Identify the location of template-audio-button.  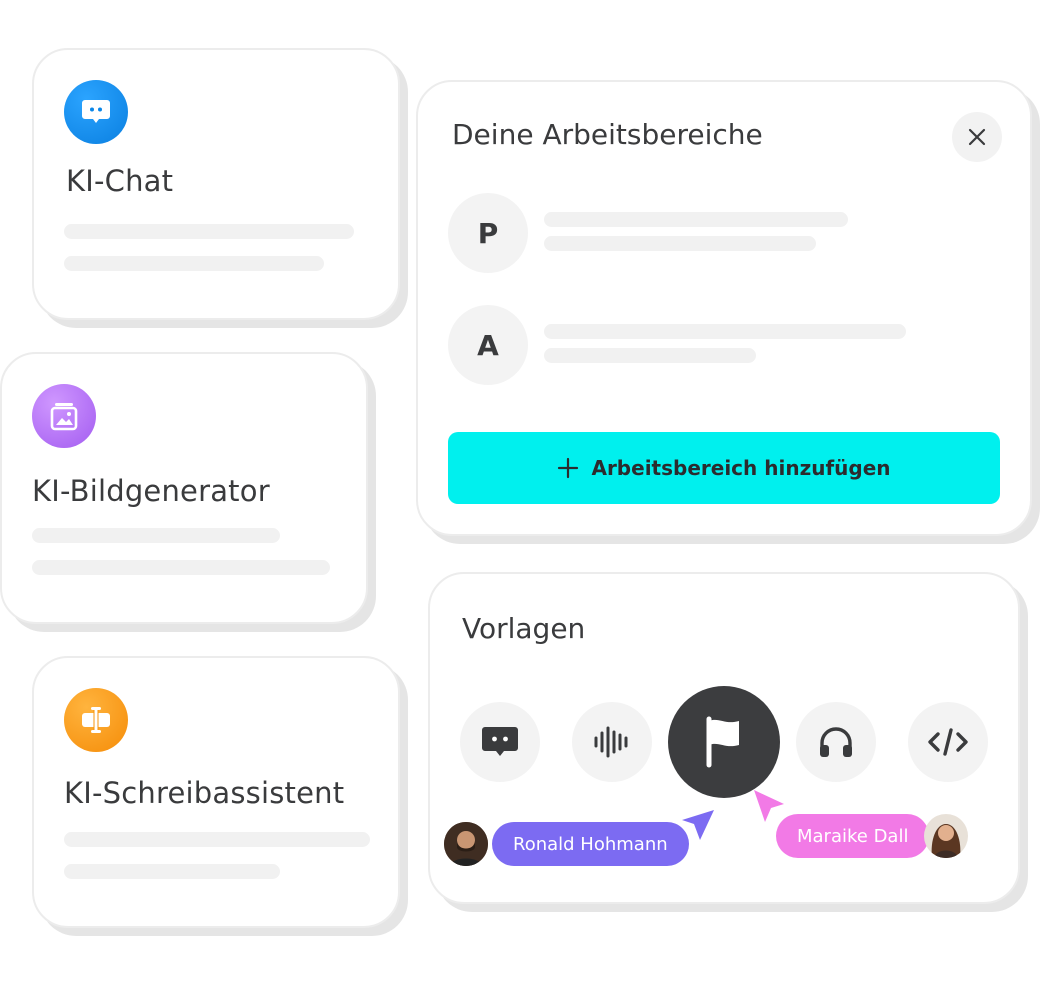
(612, 742).